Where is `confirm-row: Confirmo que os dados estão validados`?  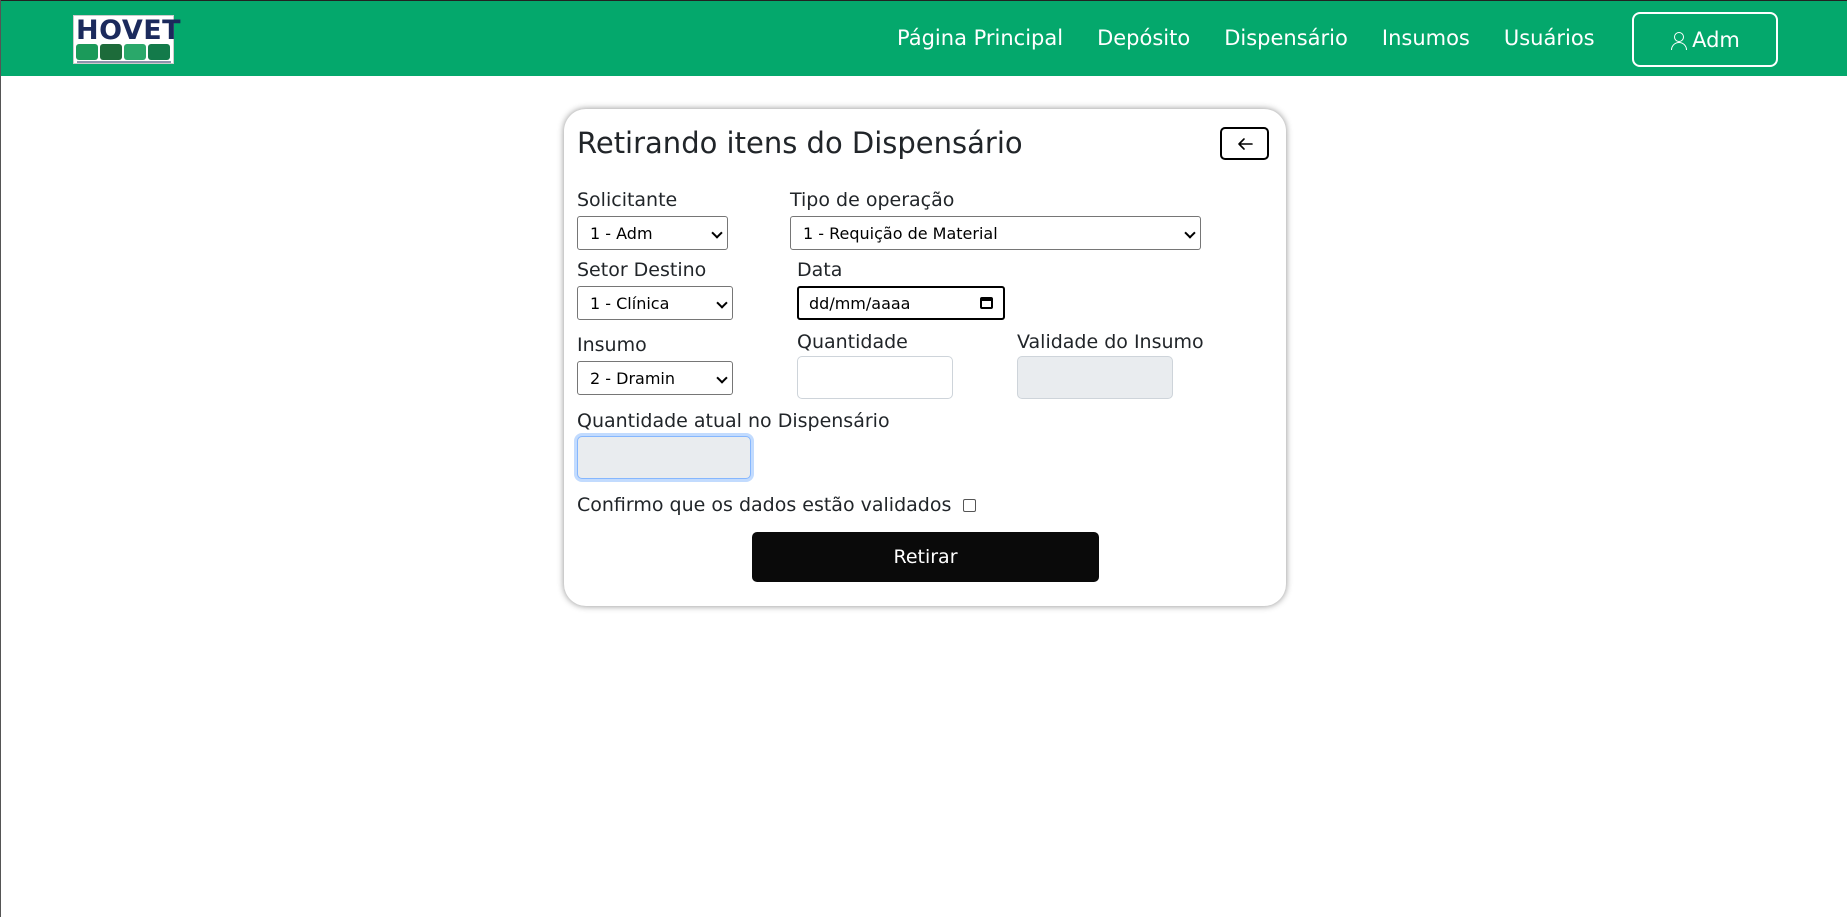
confirm-row: Confirmo que os dados estão validados is located at coordinates (777, 505).